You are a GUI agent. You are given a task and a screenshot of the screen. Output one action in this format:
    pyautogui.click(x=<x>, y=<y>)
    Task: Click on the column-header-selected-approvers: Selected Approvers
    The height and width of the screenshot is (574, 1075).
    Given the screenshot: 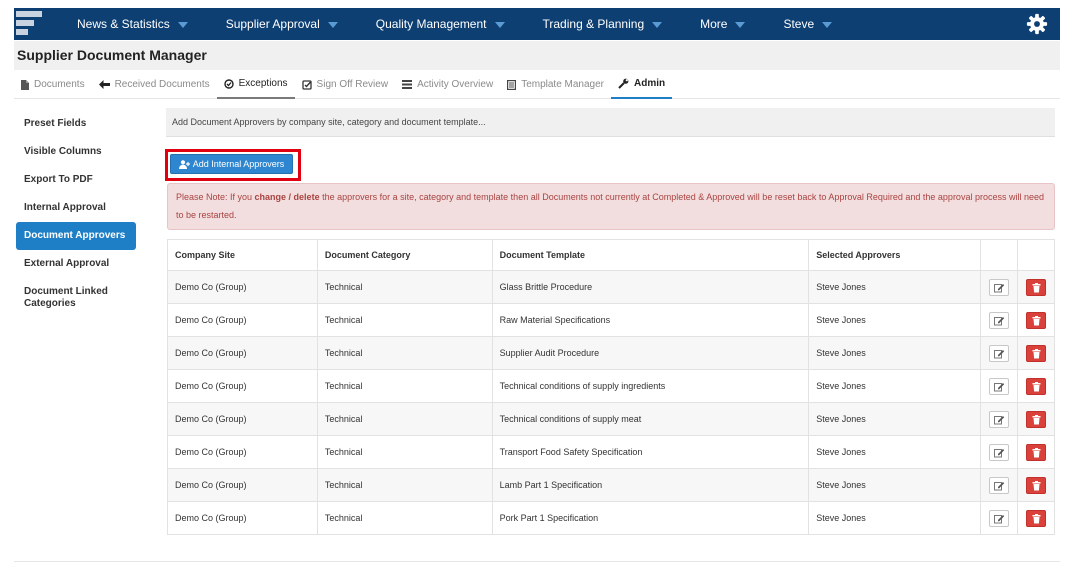 What is the action you would take?
    pyautogui.click(x=895, y=255)
    